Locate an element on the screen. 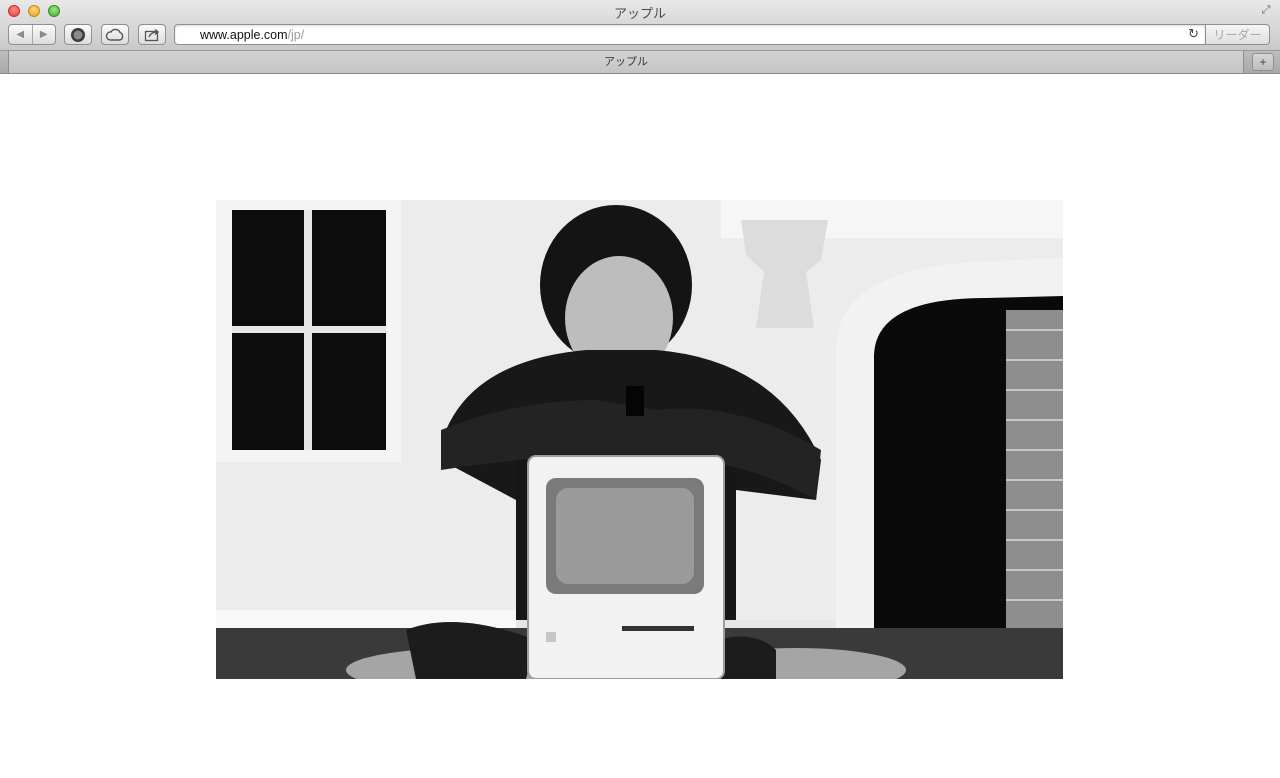  address-bar: www.apple.com/jp/ ↻ is located at coordinates (690, 34).